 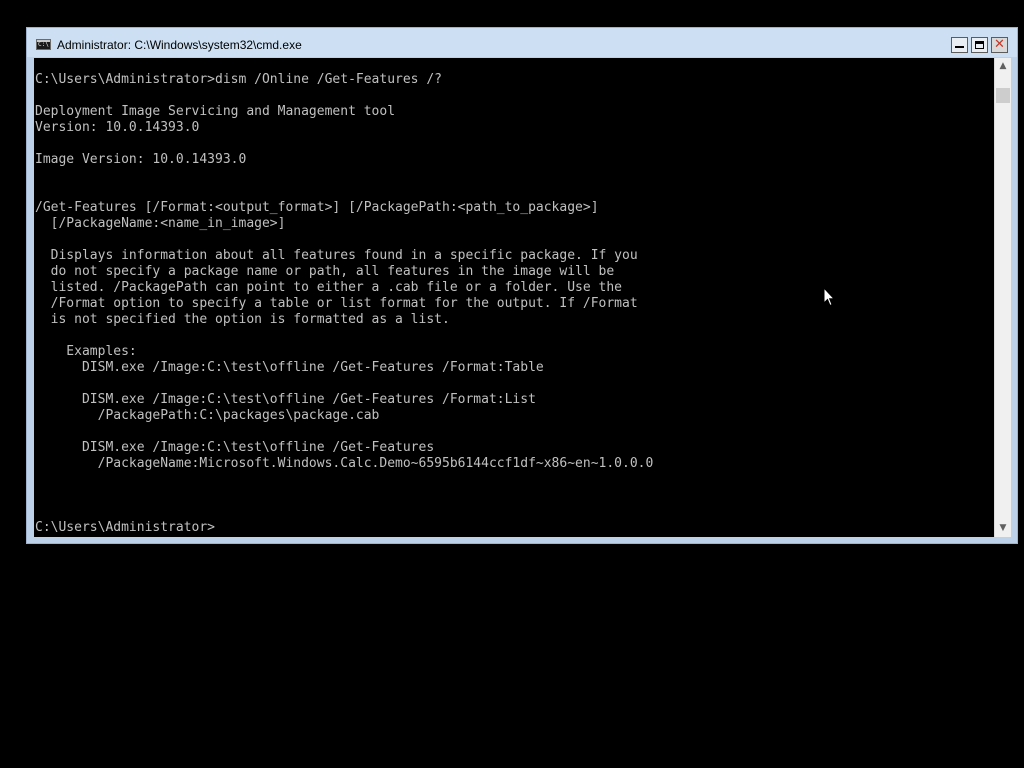 I want to click on scroll-up-arrow-icon: ▲, so click(x=1003, y=66).